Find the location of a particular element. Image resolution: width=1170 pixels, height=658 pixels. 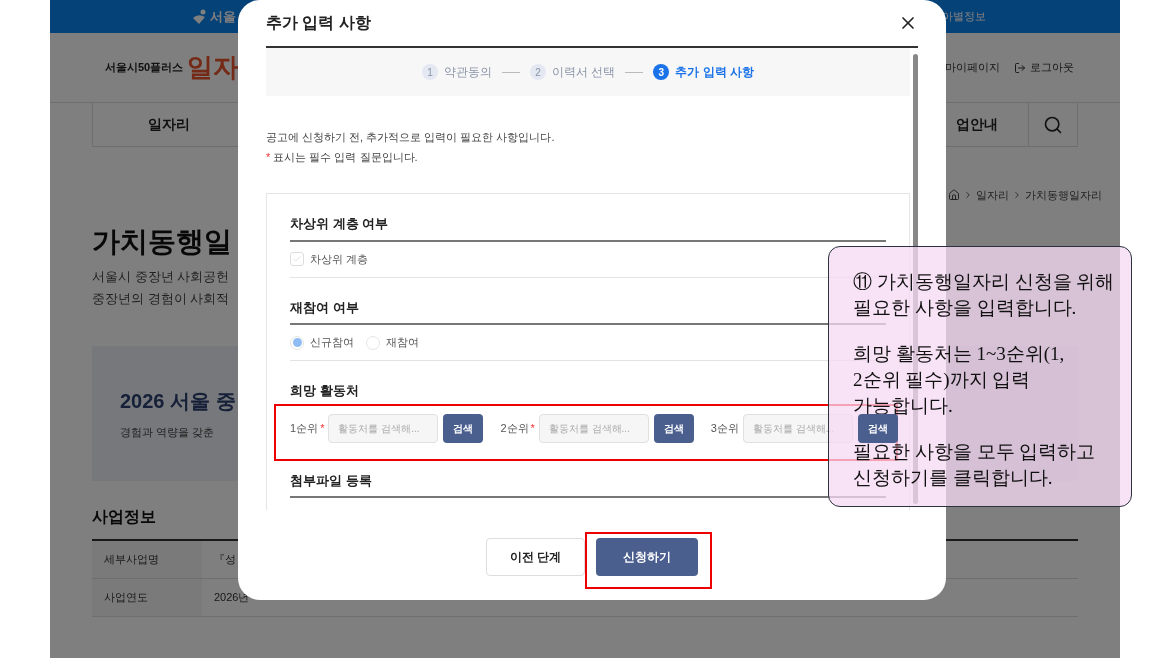

section-title: 희망 활동처 is located at coordinates (324, 391).